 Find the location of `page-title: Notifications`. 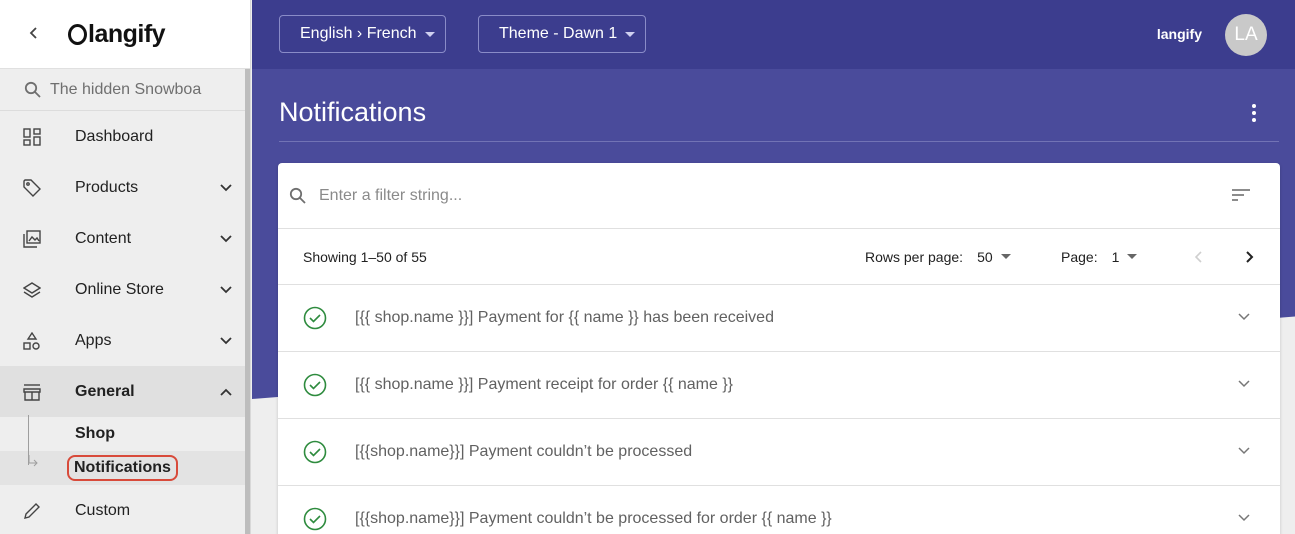

page-title: Notifications is located at coordinates (353, 112).